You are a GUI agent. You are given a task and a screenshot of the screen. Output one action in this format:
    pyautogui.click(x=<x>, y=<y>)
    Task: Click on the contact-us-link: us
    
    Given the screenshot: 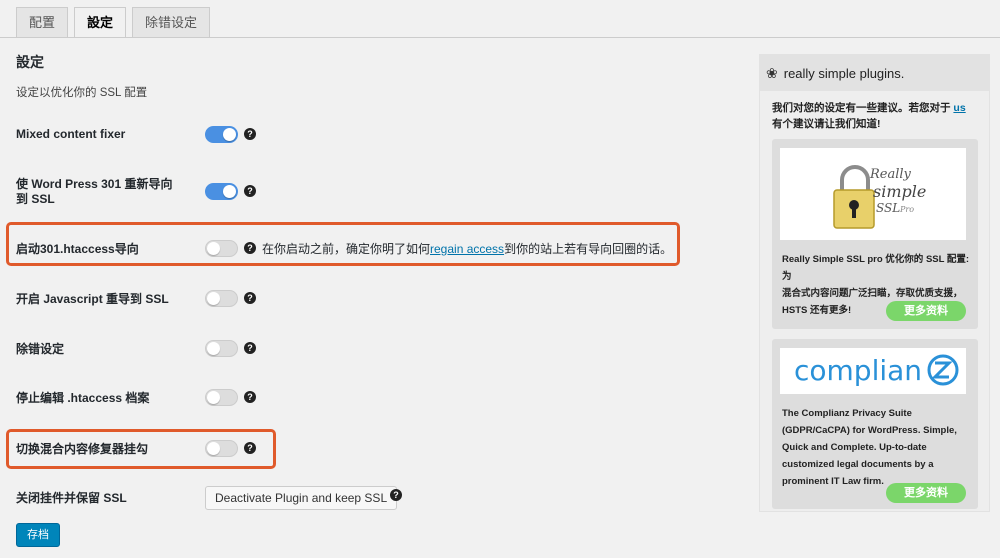 What is the action you would take?
    pyautogui.click(x=959, y=108)
    